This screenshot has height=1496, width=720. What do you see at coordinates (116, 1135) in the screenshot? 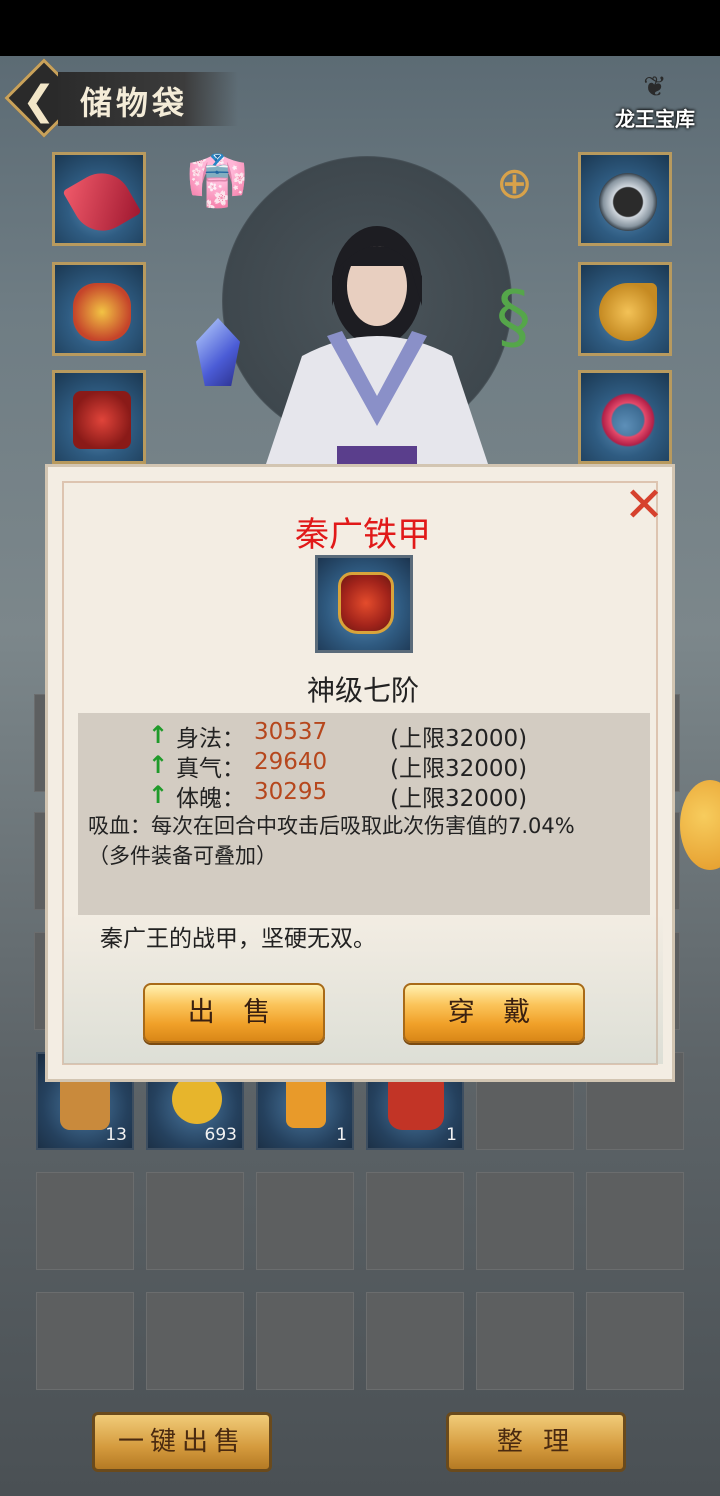
I see `item-count: 13` at bounding box center [116, 1135].